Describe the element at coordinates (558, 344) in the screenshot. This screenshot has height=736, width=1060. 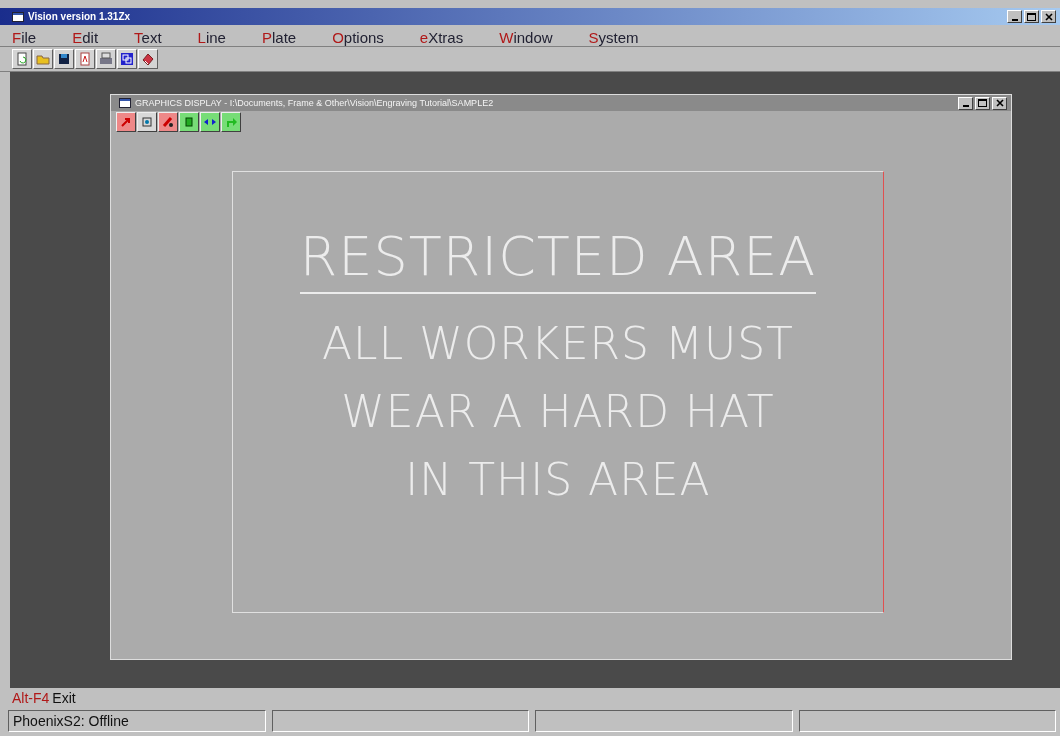
I see `engraving-text: ALL WORKERS MUST` at that location.